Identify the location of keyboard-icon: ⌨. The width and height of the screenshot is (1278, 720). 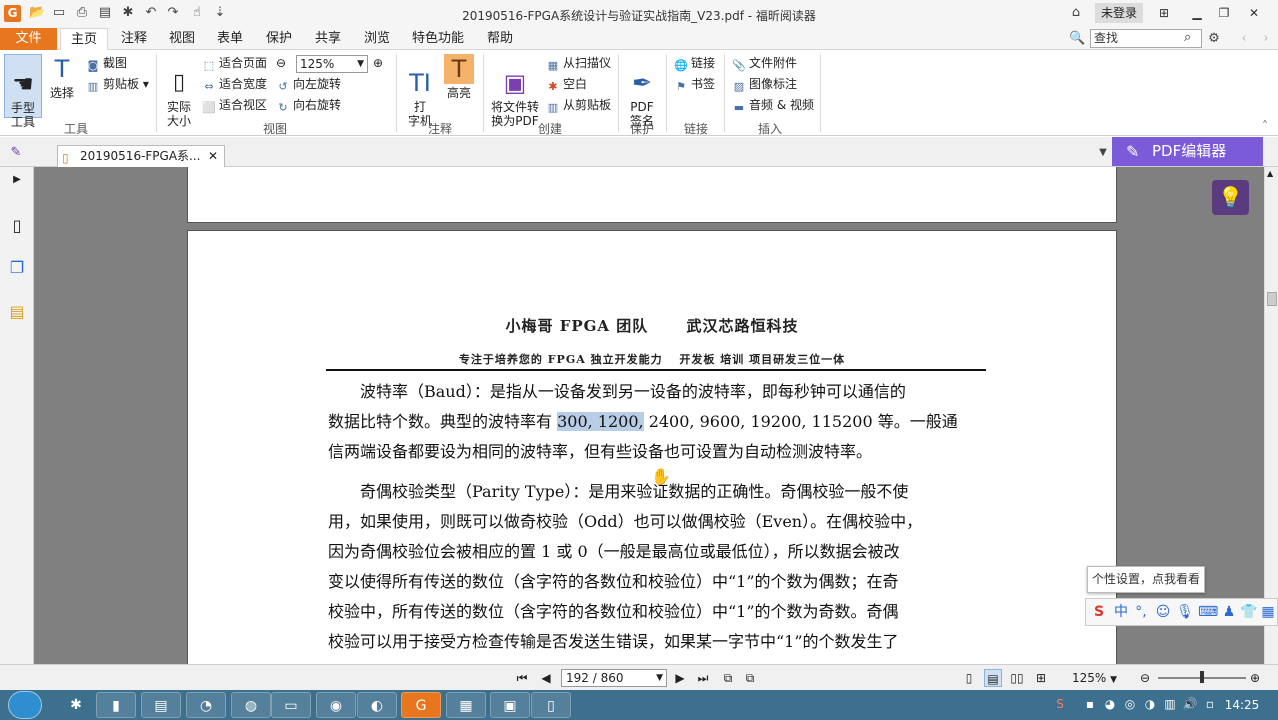
(1208, 612).